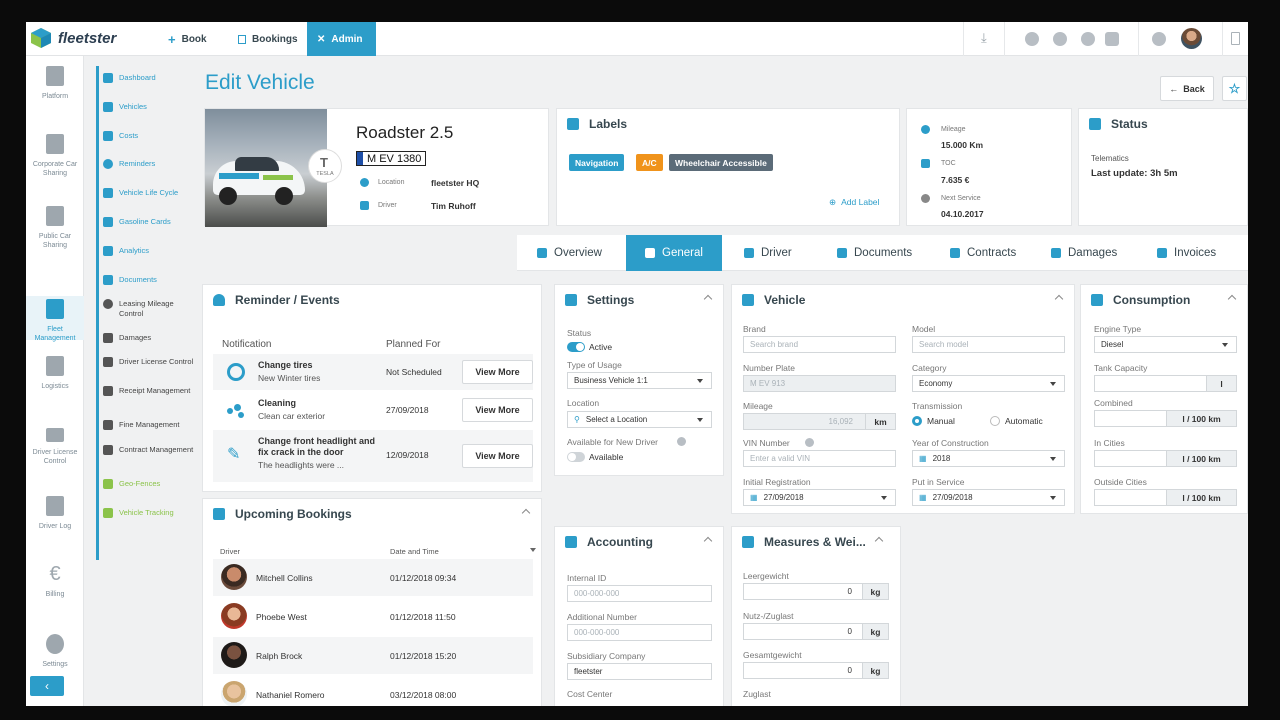 The image size is (1280, 720). Describe the element at coordinates (55, 378) in the screenshot. I see `rail-logistics: Logistics` at that location.